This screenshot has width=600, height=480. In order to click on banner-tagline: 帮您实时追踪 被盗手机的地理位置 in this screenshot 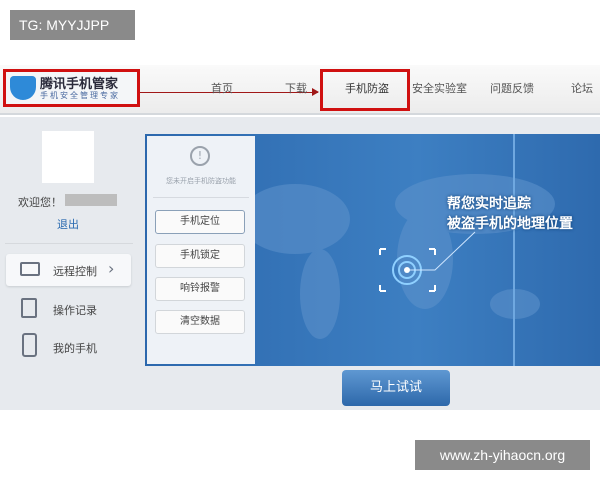, I will do `click(510, 214)`.